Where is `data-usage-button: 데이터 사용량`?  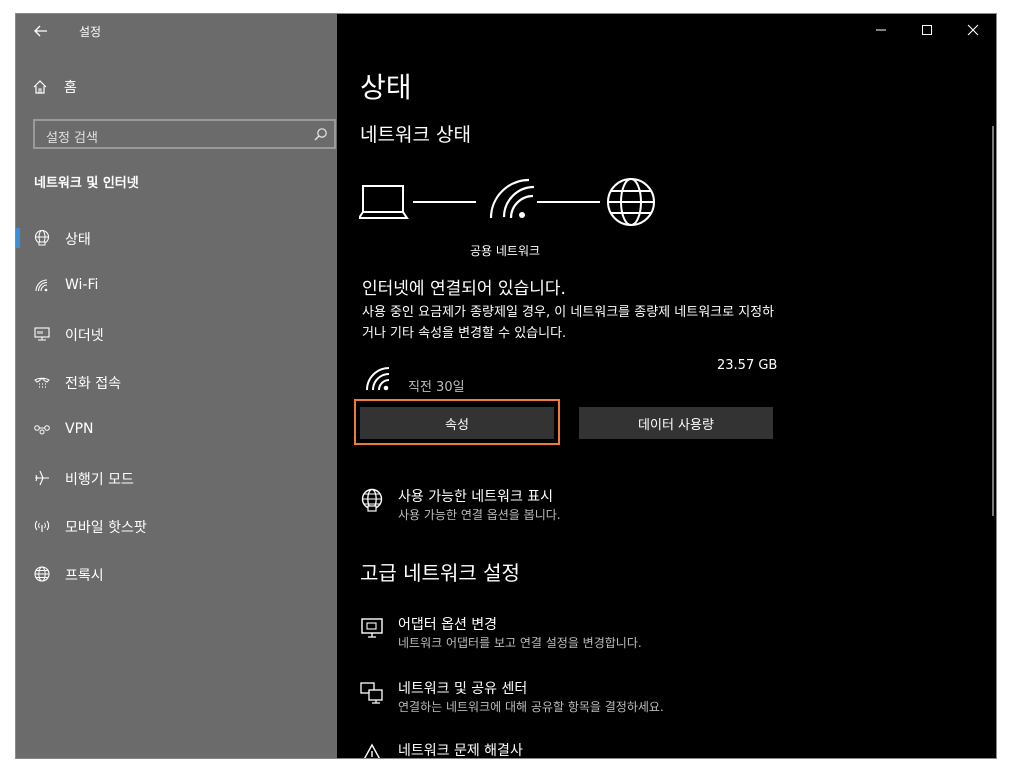
data-usage-button: 데이터 사용량 is located at coordinates (676, 423).